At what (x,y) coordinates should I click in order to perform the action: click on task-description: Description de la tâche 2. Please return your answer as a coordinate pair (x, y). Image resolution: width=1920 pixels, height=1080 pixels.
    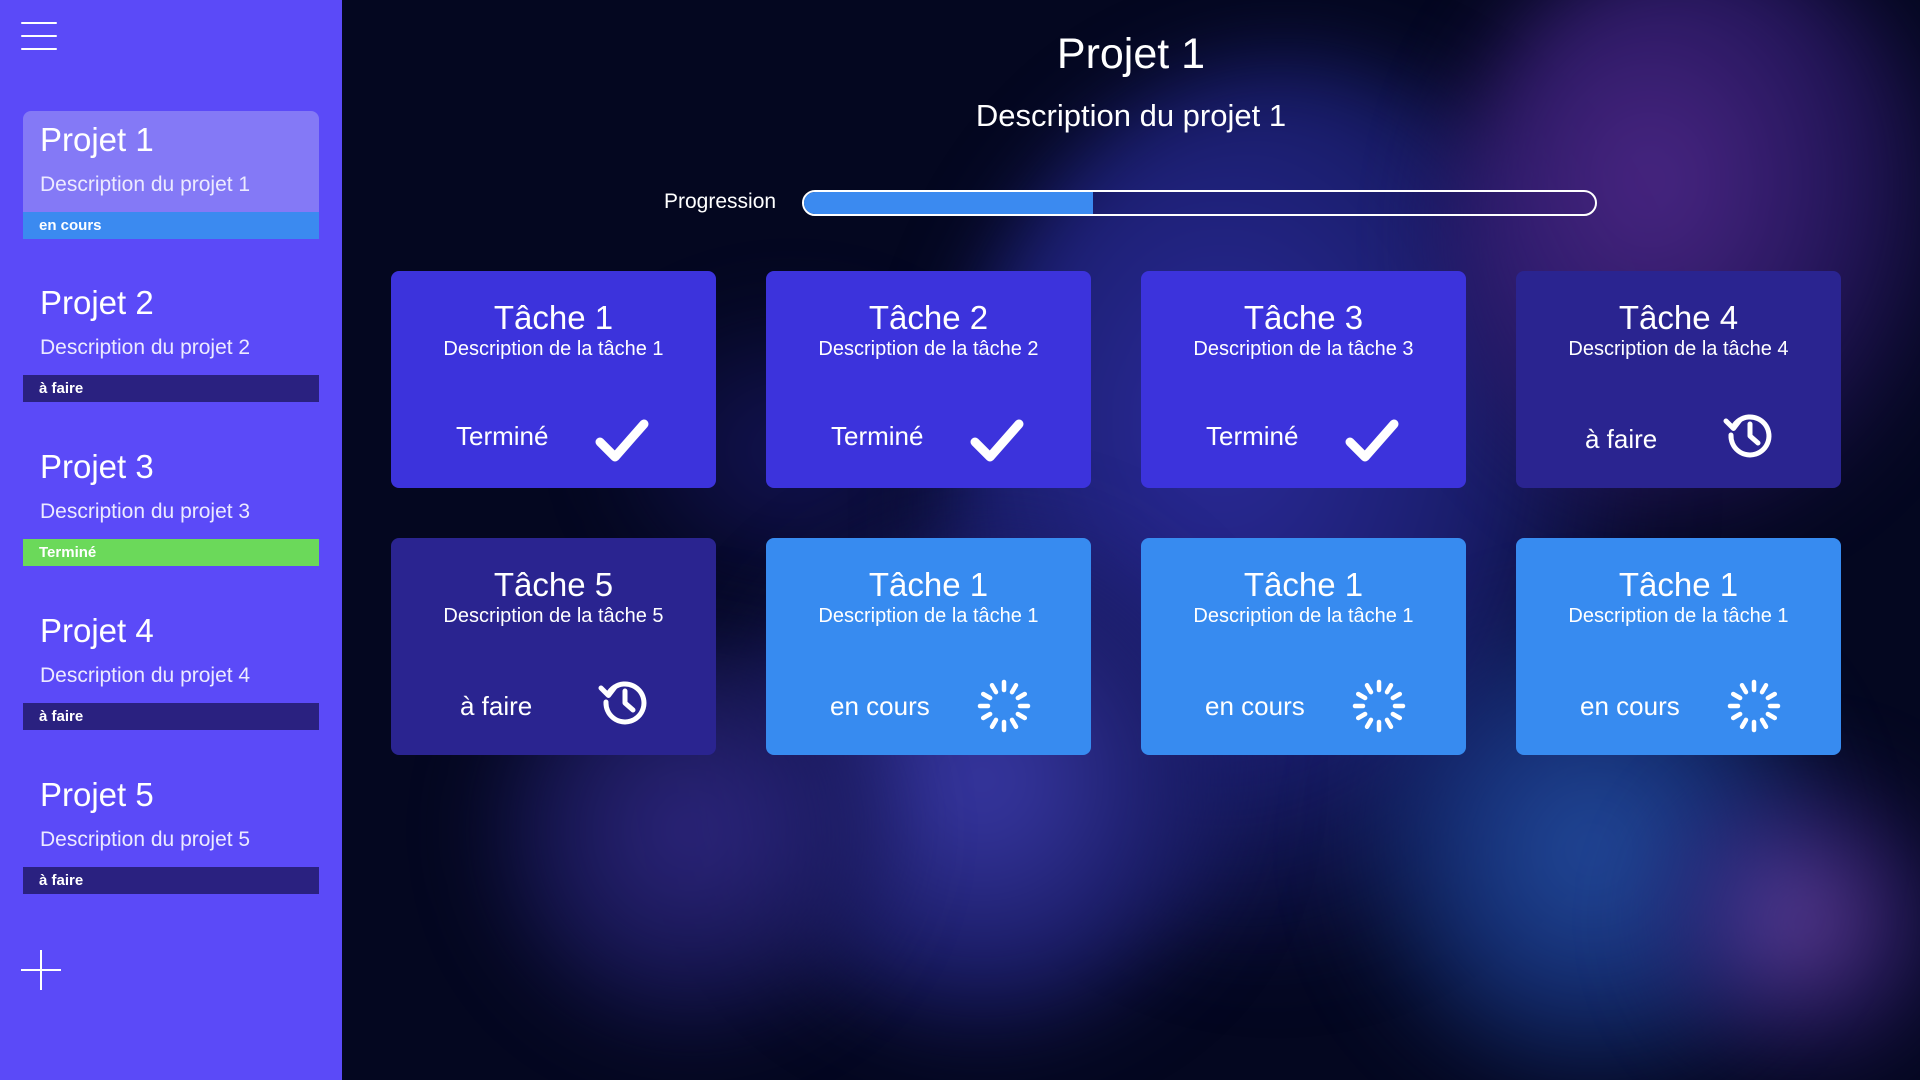
    Looking at the image, I should click on (928, 349).